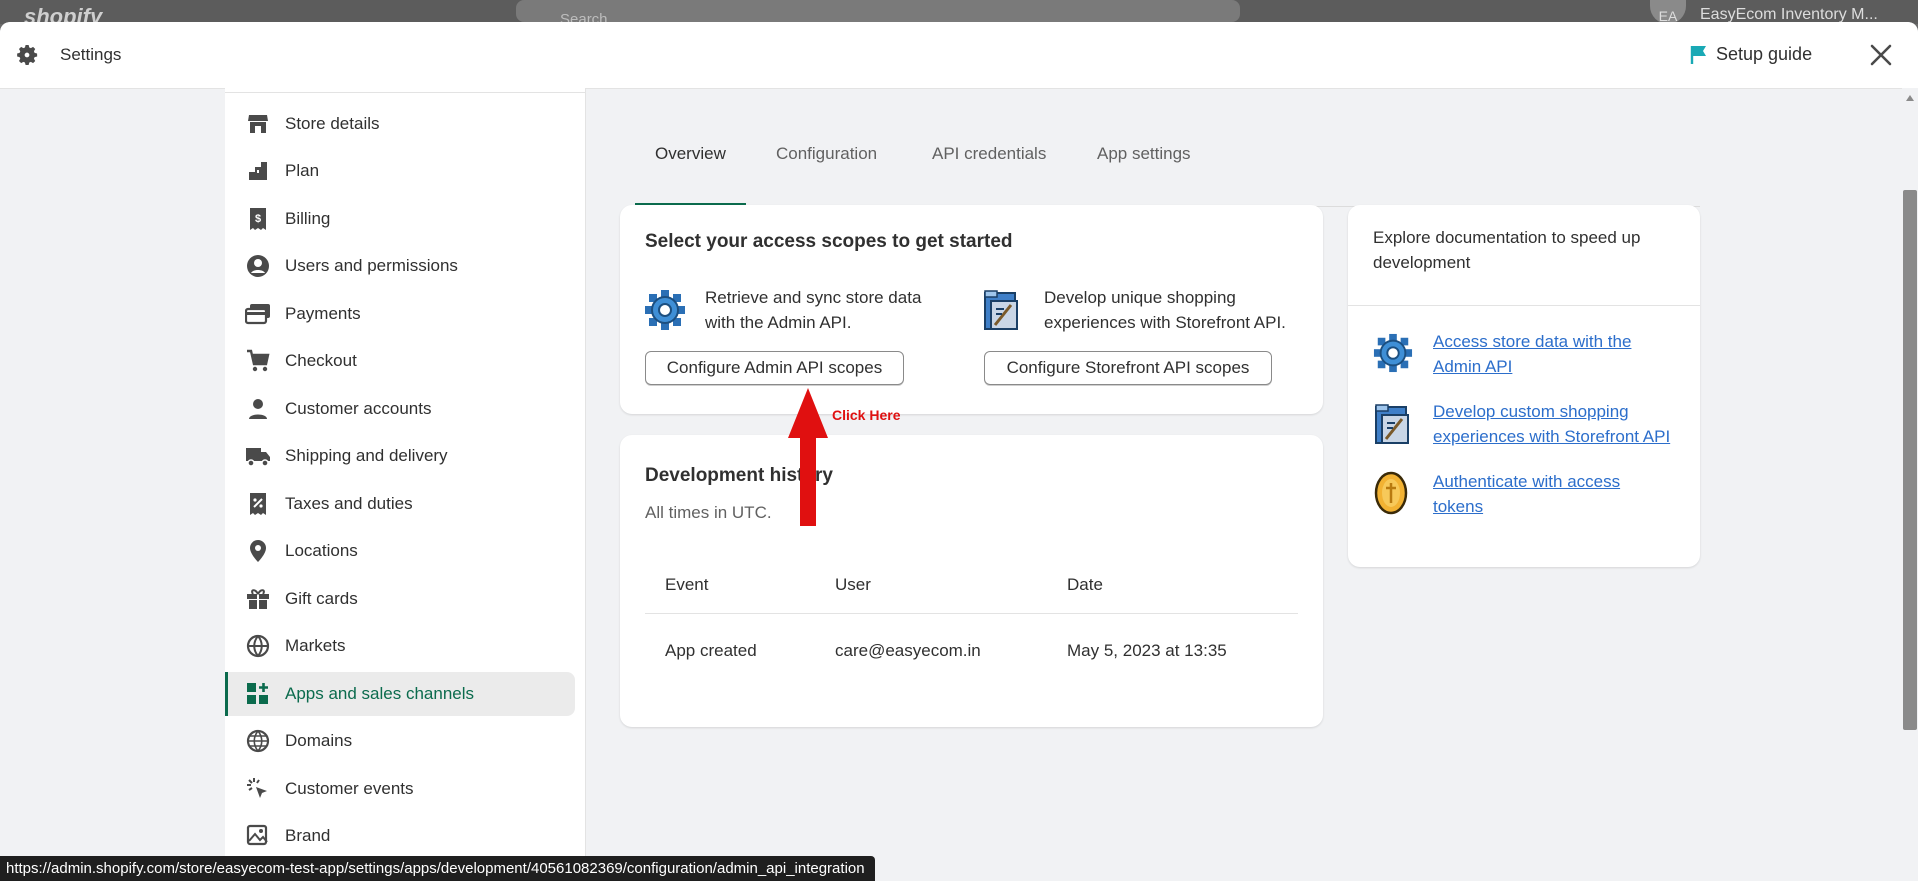 Image resolution: width=1918 pixels, height=881 pixels. Describe the element at coordinates (1147, 650) in the screenshot. I see `history-date: May 5, 2023 at 13:35` at that location.